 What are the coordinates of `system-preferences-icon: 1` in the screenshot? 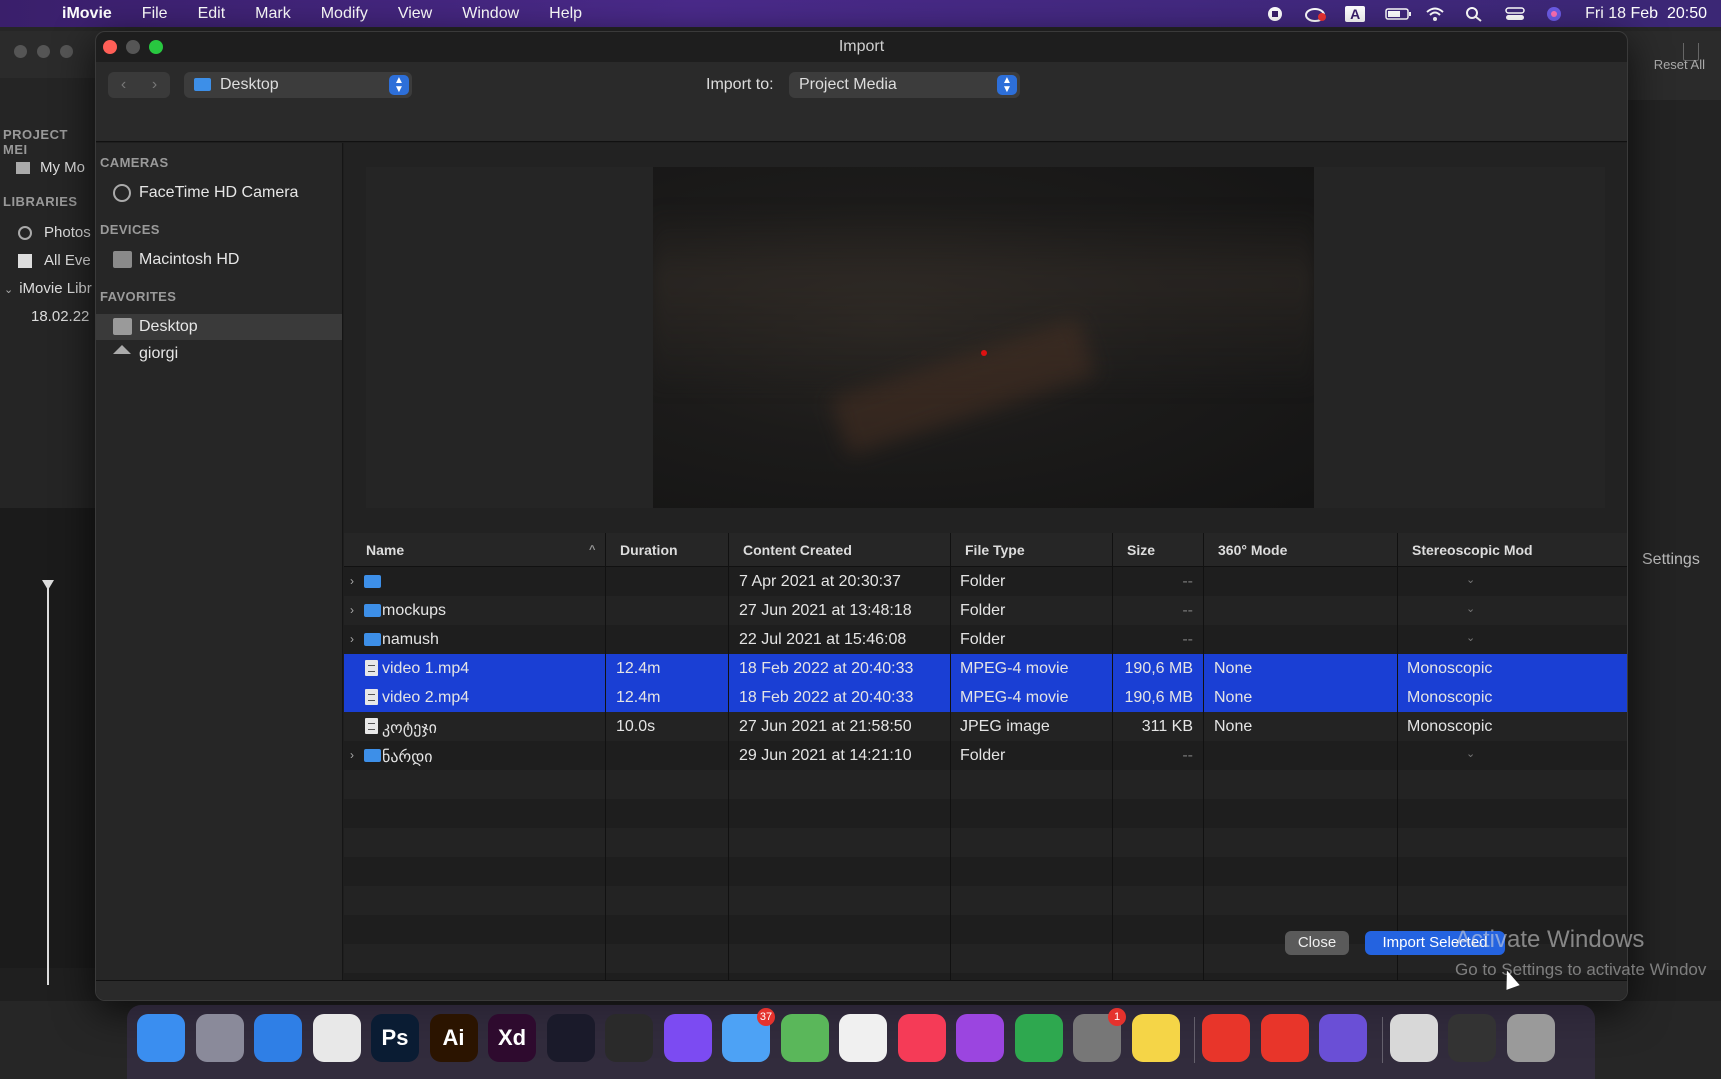 It's located at (1097, 1038).